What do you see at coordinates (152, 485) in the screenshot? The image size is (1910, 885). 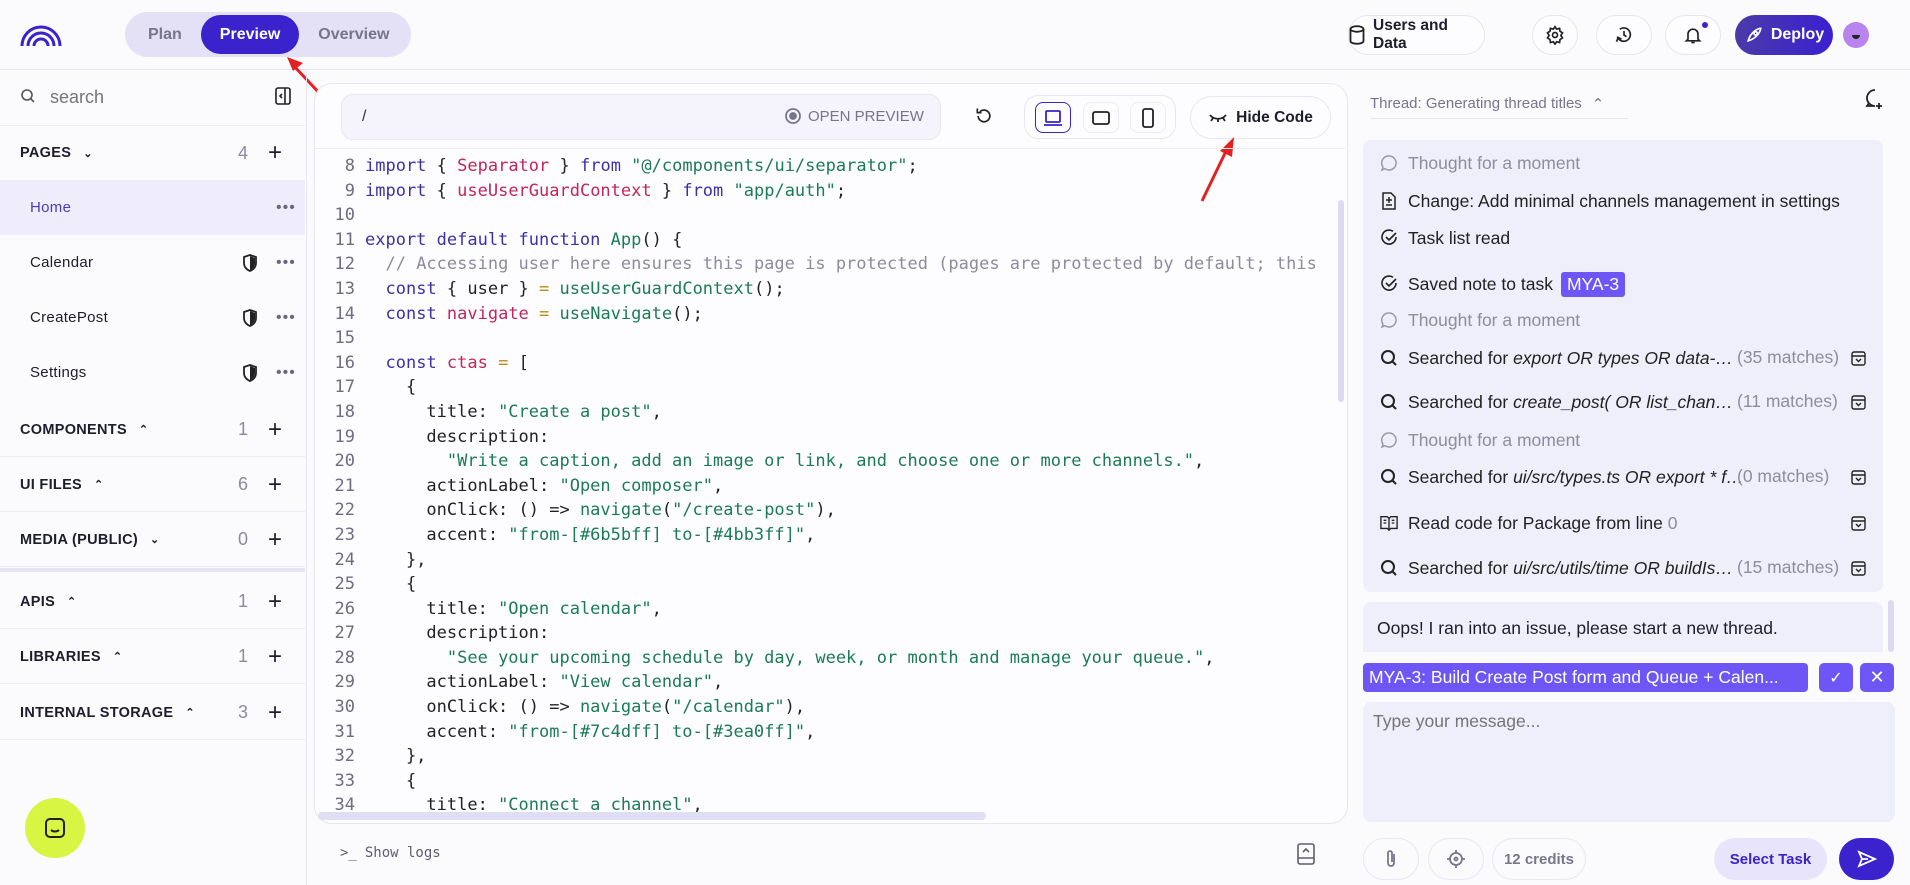 I see `section-ui-files: UI FILES ⌃ 6 +` at bounding box center [152, 485].